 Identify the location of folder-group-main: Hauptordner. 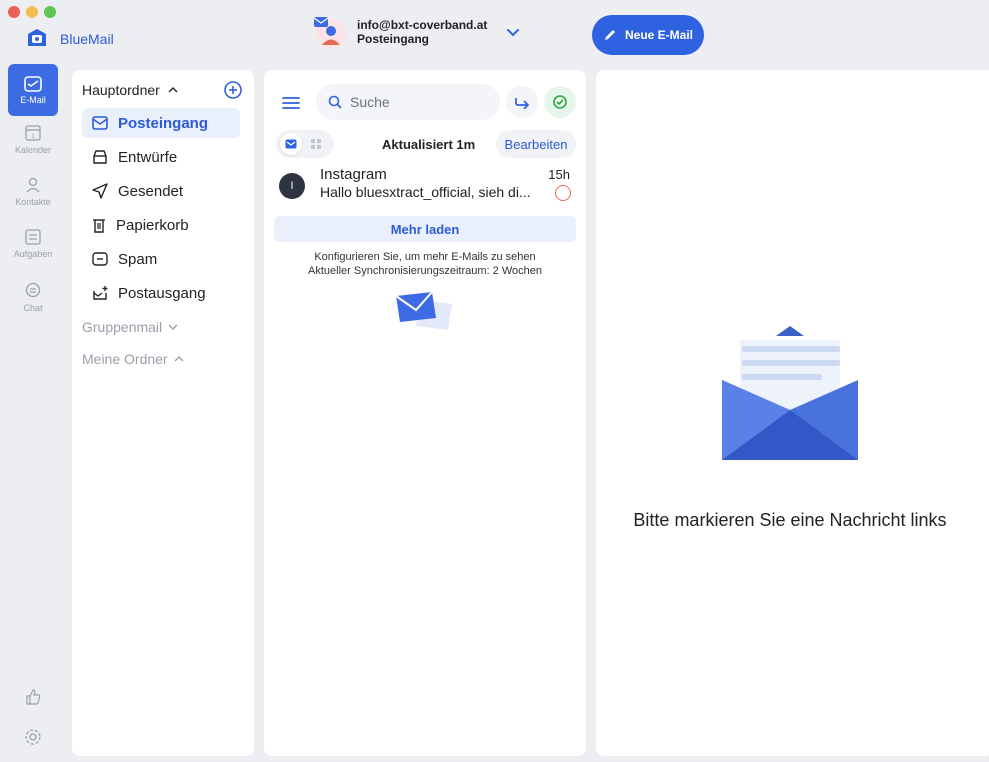
(130, 90).